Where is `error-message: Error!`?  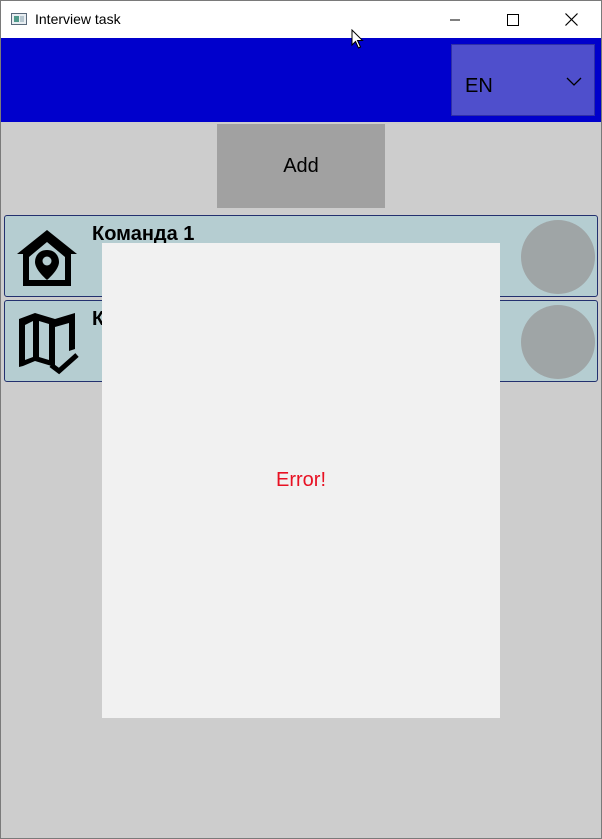
error-message: Error! is located at coordinates (301, 480).